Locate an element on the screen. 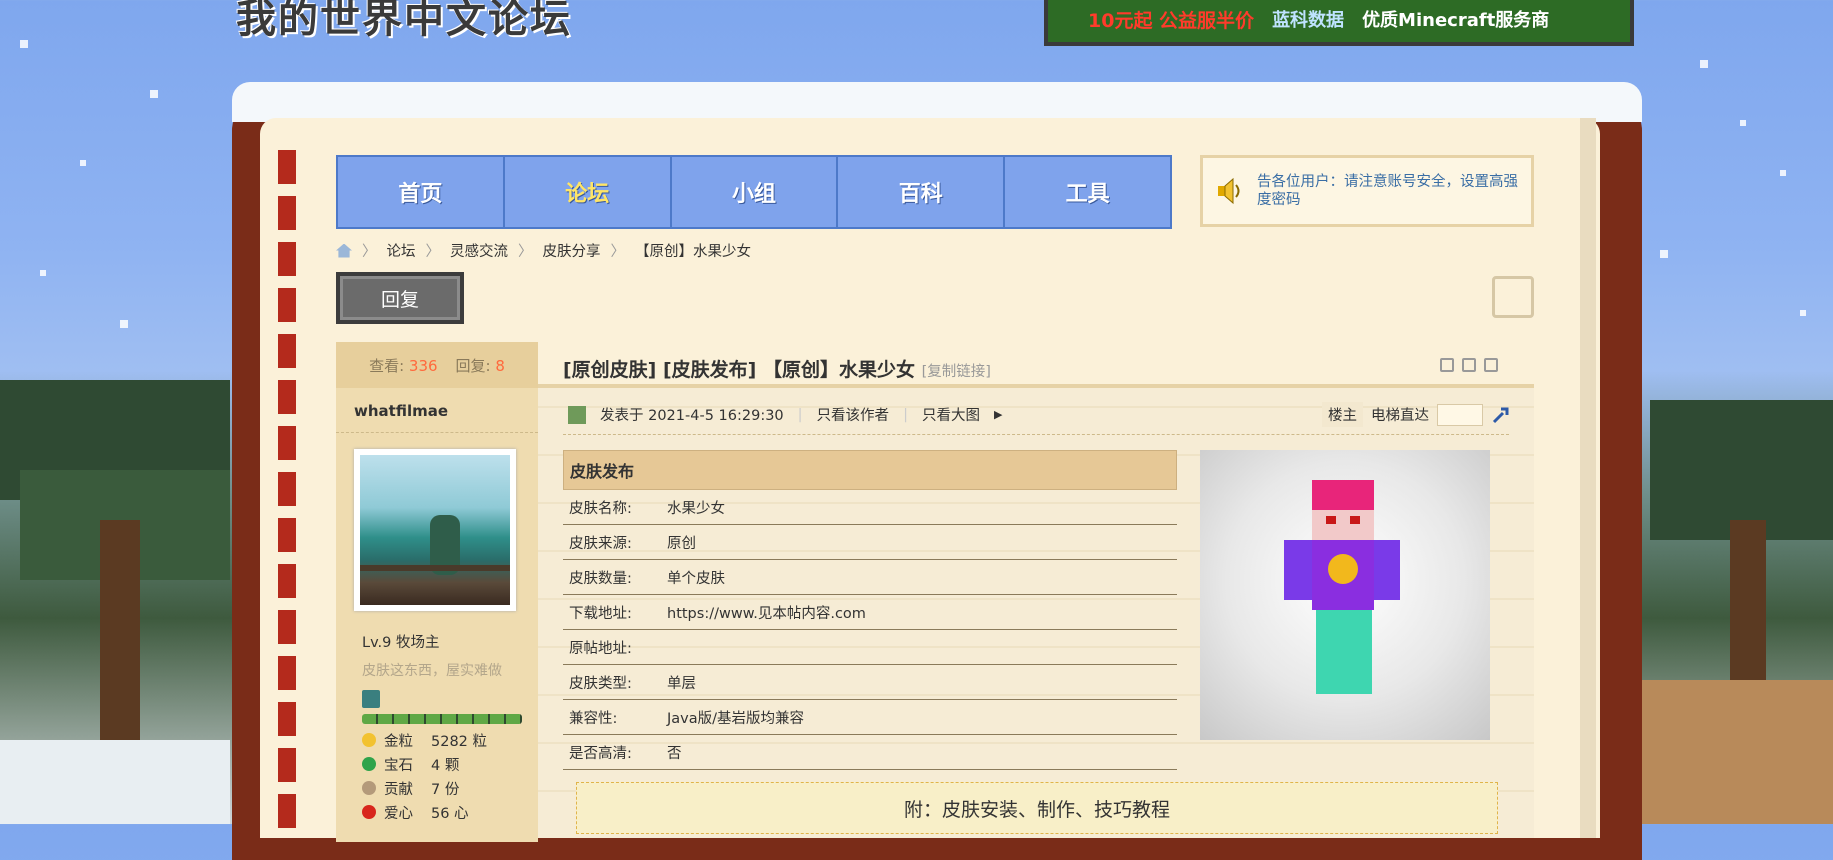 The height and width of the screenshot is (860, 1833). table-row: 皮肤来源: 原创 is located at coordinates (870, 542).